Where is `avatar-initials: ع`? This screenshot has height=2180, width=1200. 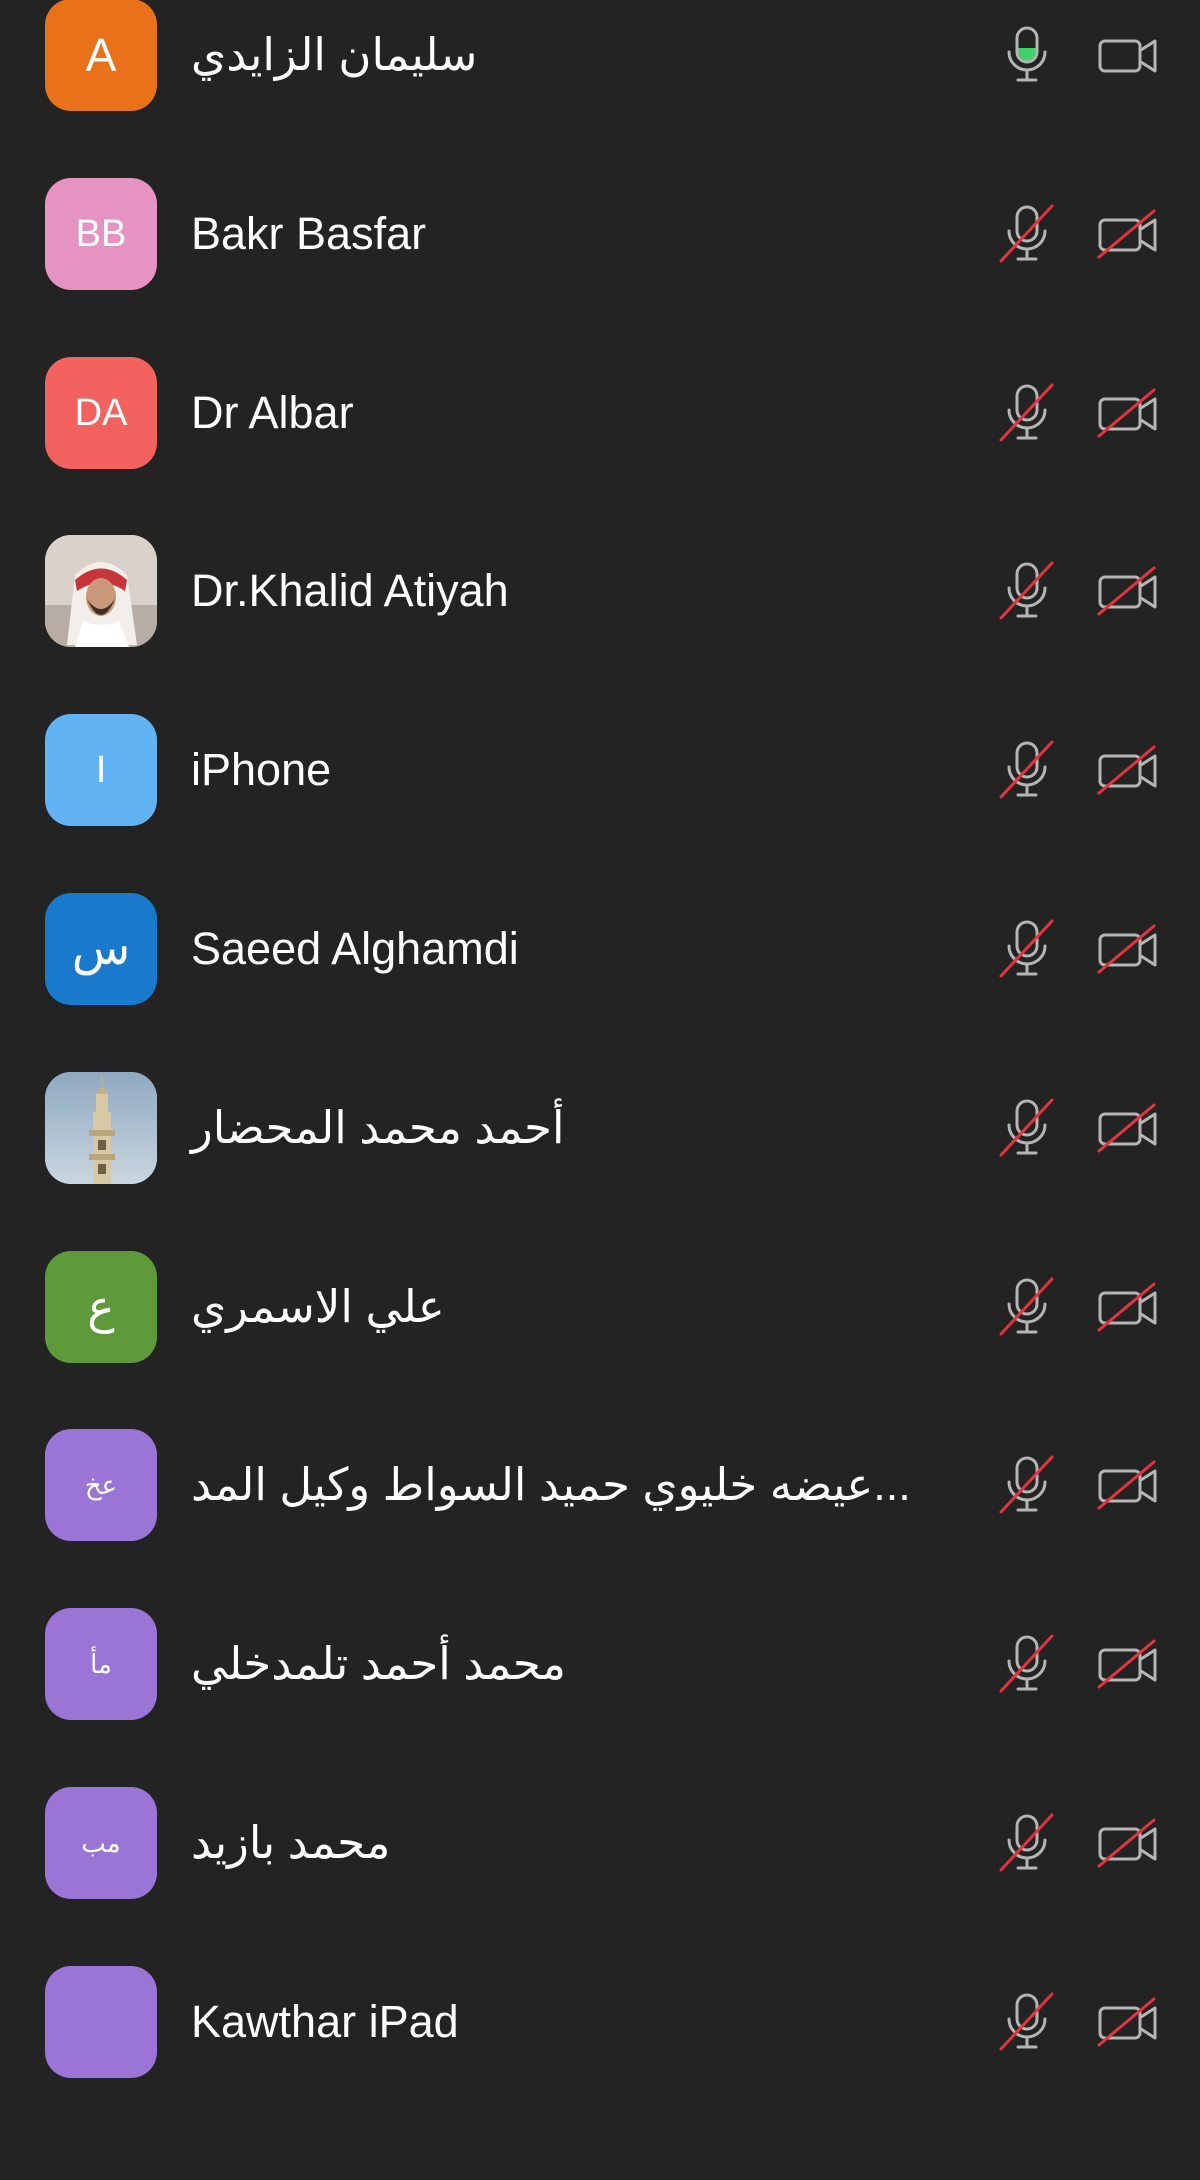 avatar-initials: ع is located at coordinates (101, 1306).